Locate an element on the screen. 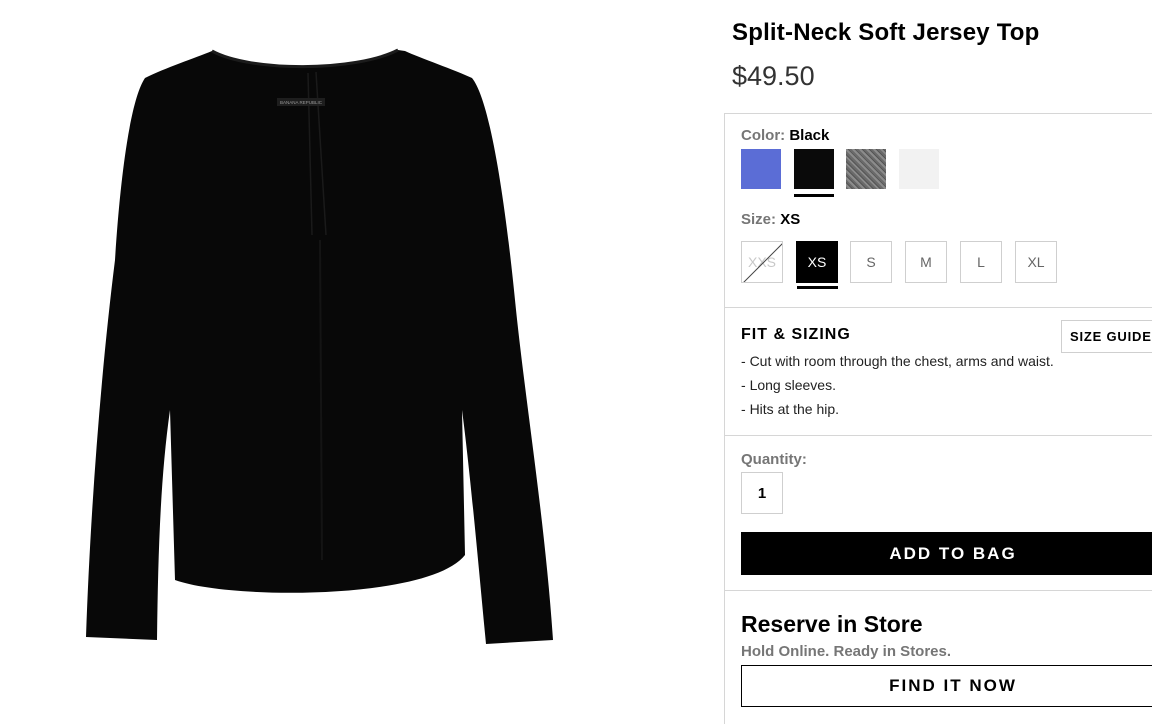  size-option-label: M is located at coordinates (926, 262).